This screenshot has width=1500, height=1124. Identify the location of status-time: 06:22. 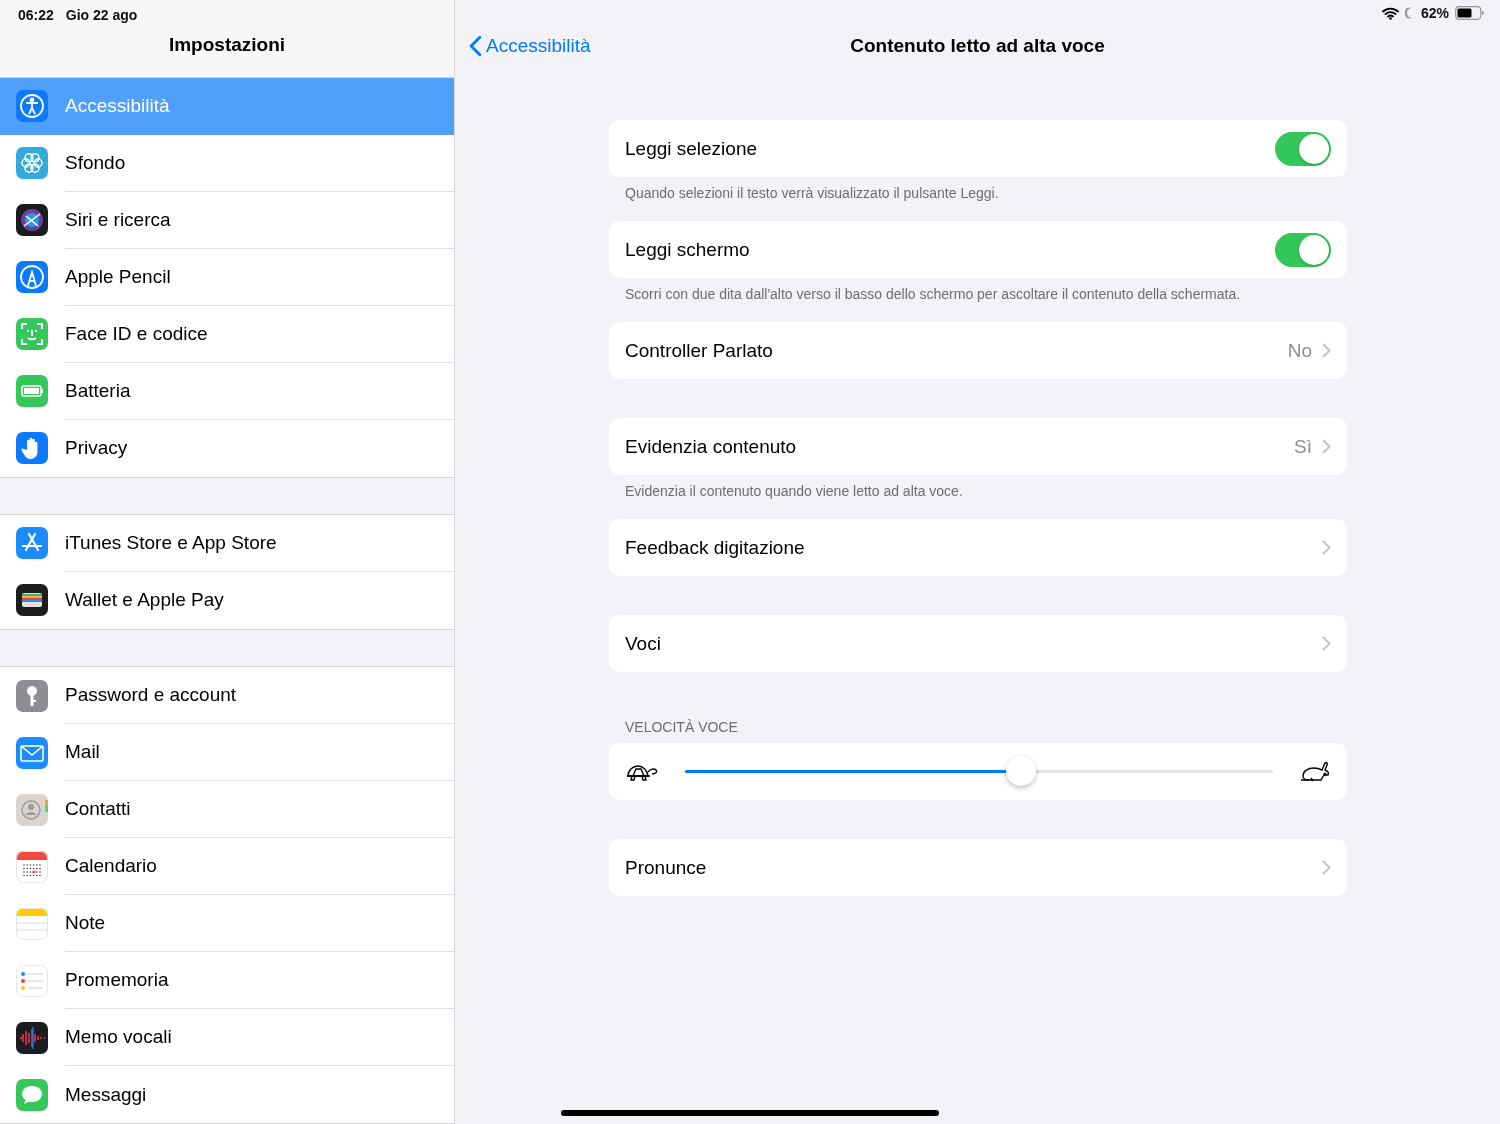
(36, 15).